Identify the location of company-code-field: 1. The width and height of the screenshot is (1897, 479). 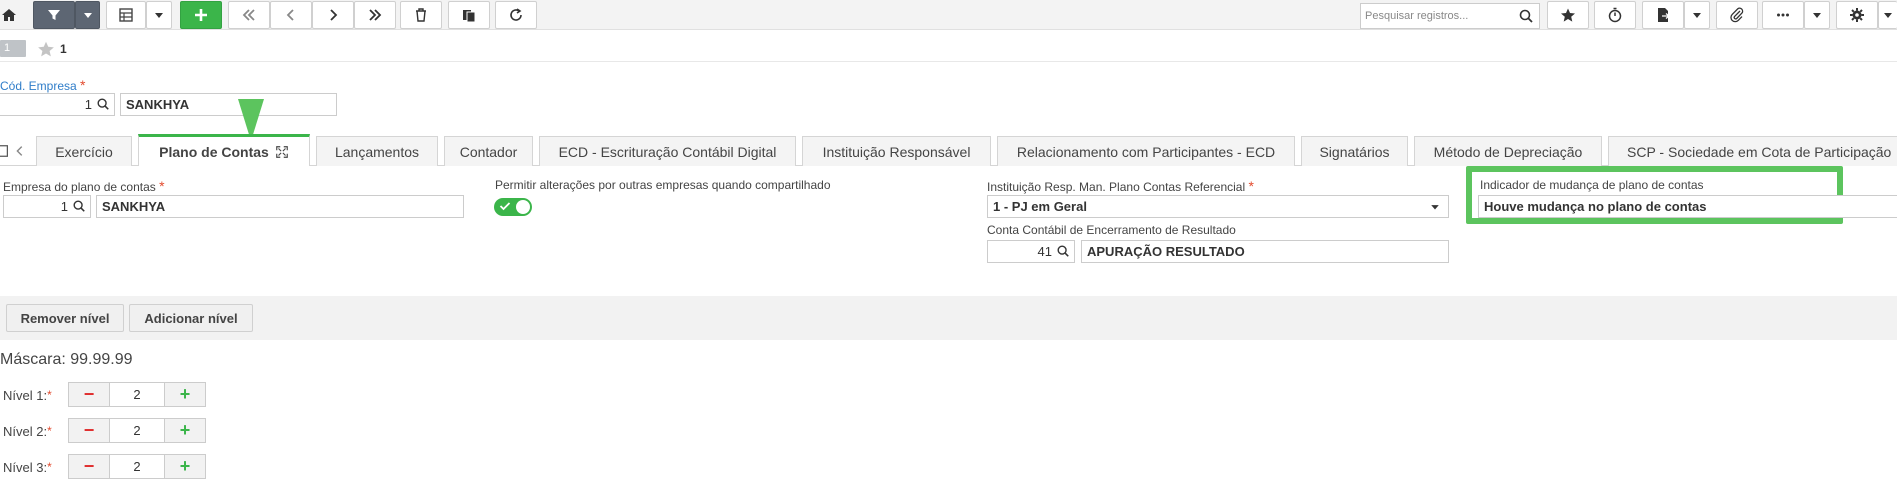
(57, 104).